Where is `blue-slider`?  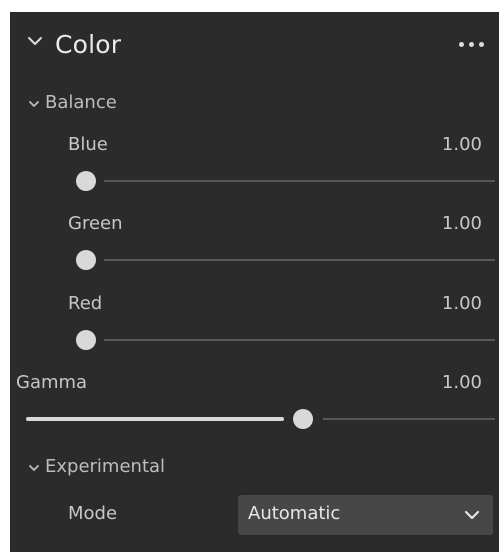
blue-slider is located at coordinates (285, 181).